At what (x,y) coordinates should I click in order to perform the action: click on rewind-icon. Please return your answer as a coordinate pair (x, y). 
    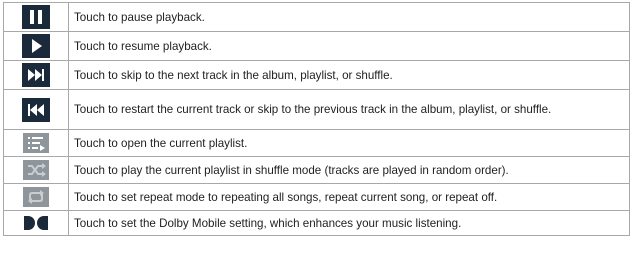
    Looking at the image, I should click on (36, 109).